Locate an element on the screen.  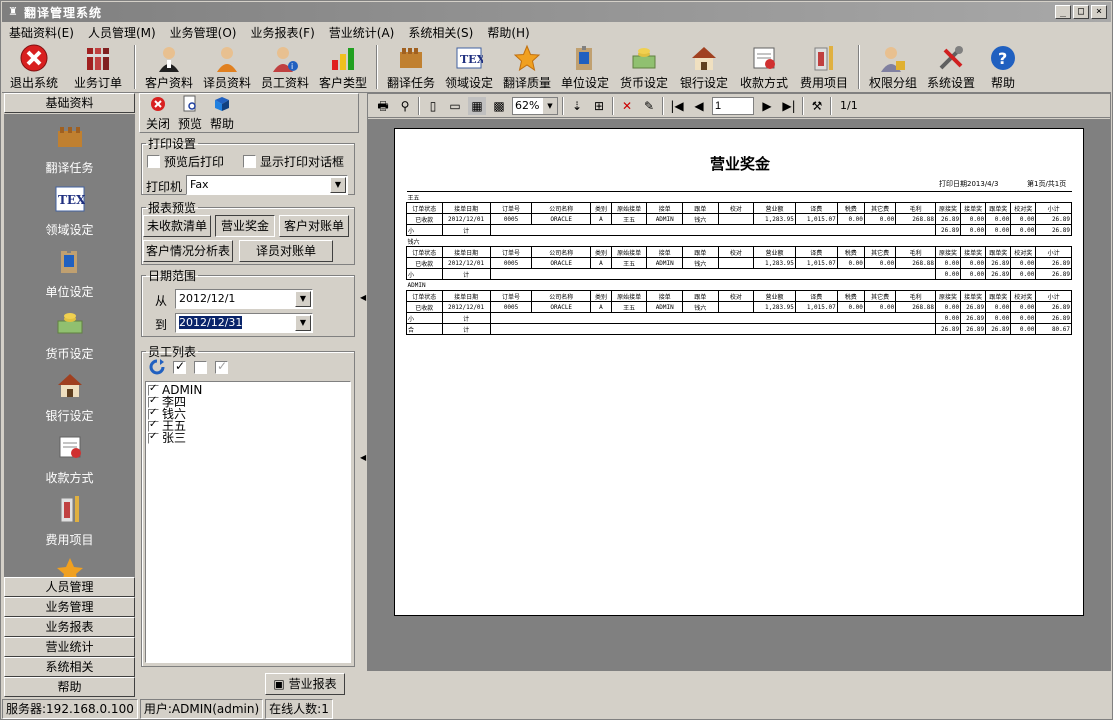
nav-item-task: 翻译任务 is located at coordinates (69, 145).